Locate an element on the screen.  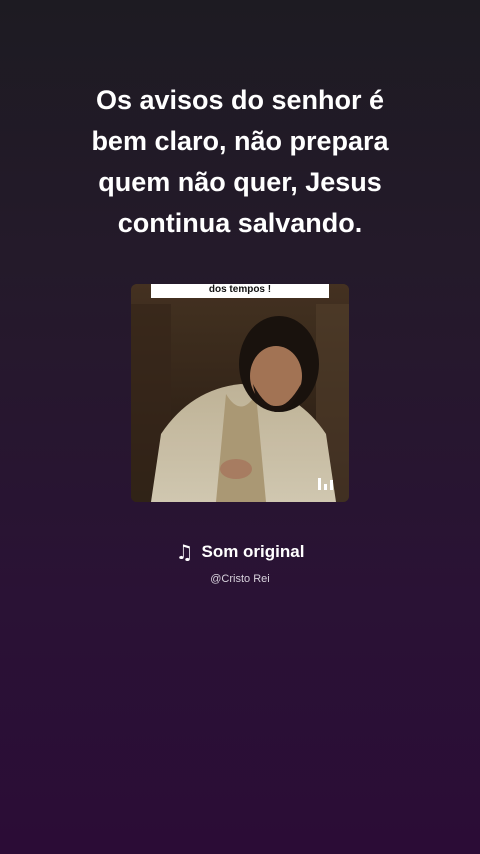
sound-author: @Cristo Rei is located at coordinates (240, 579).